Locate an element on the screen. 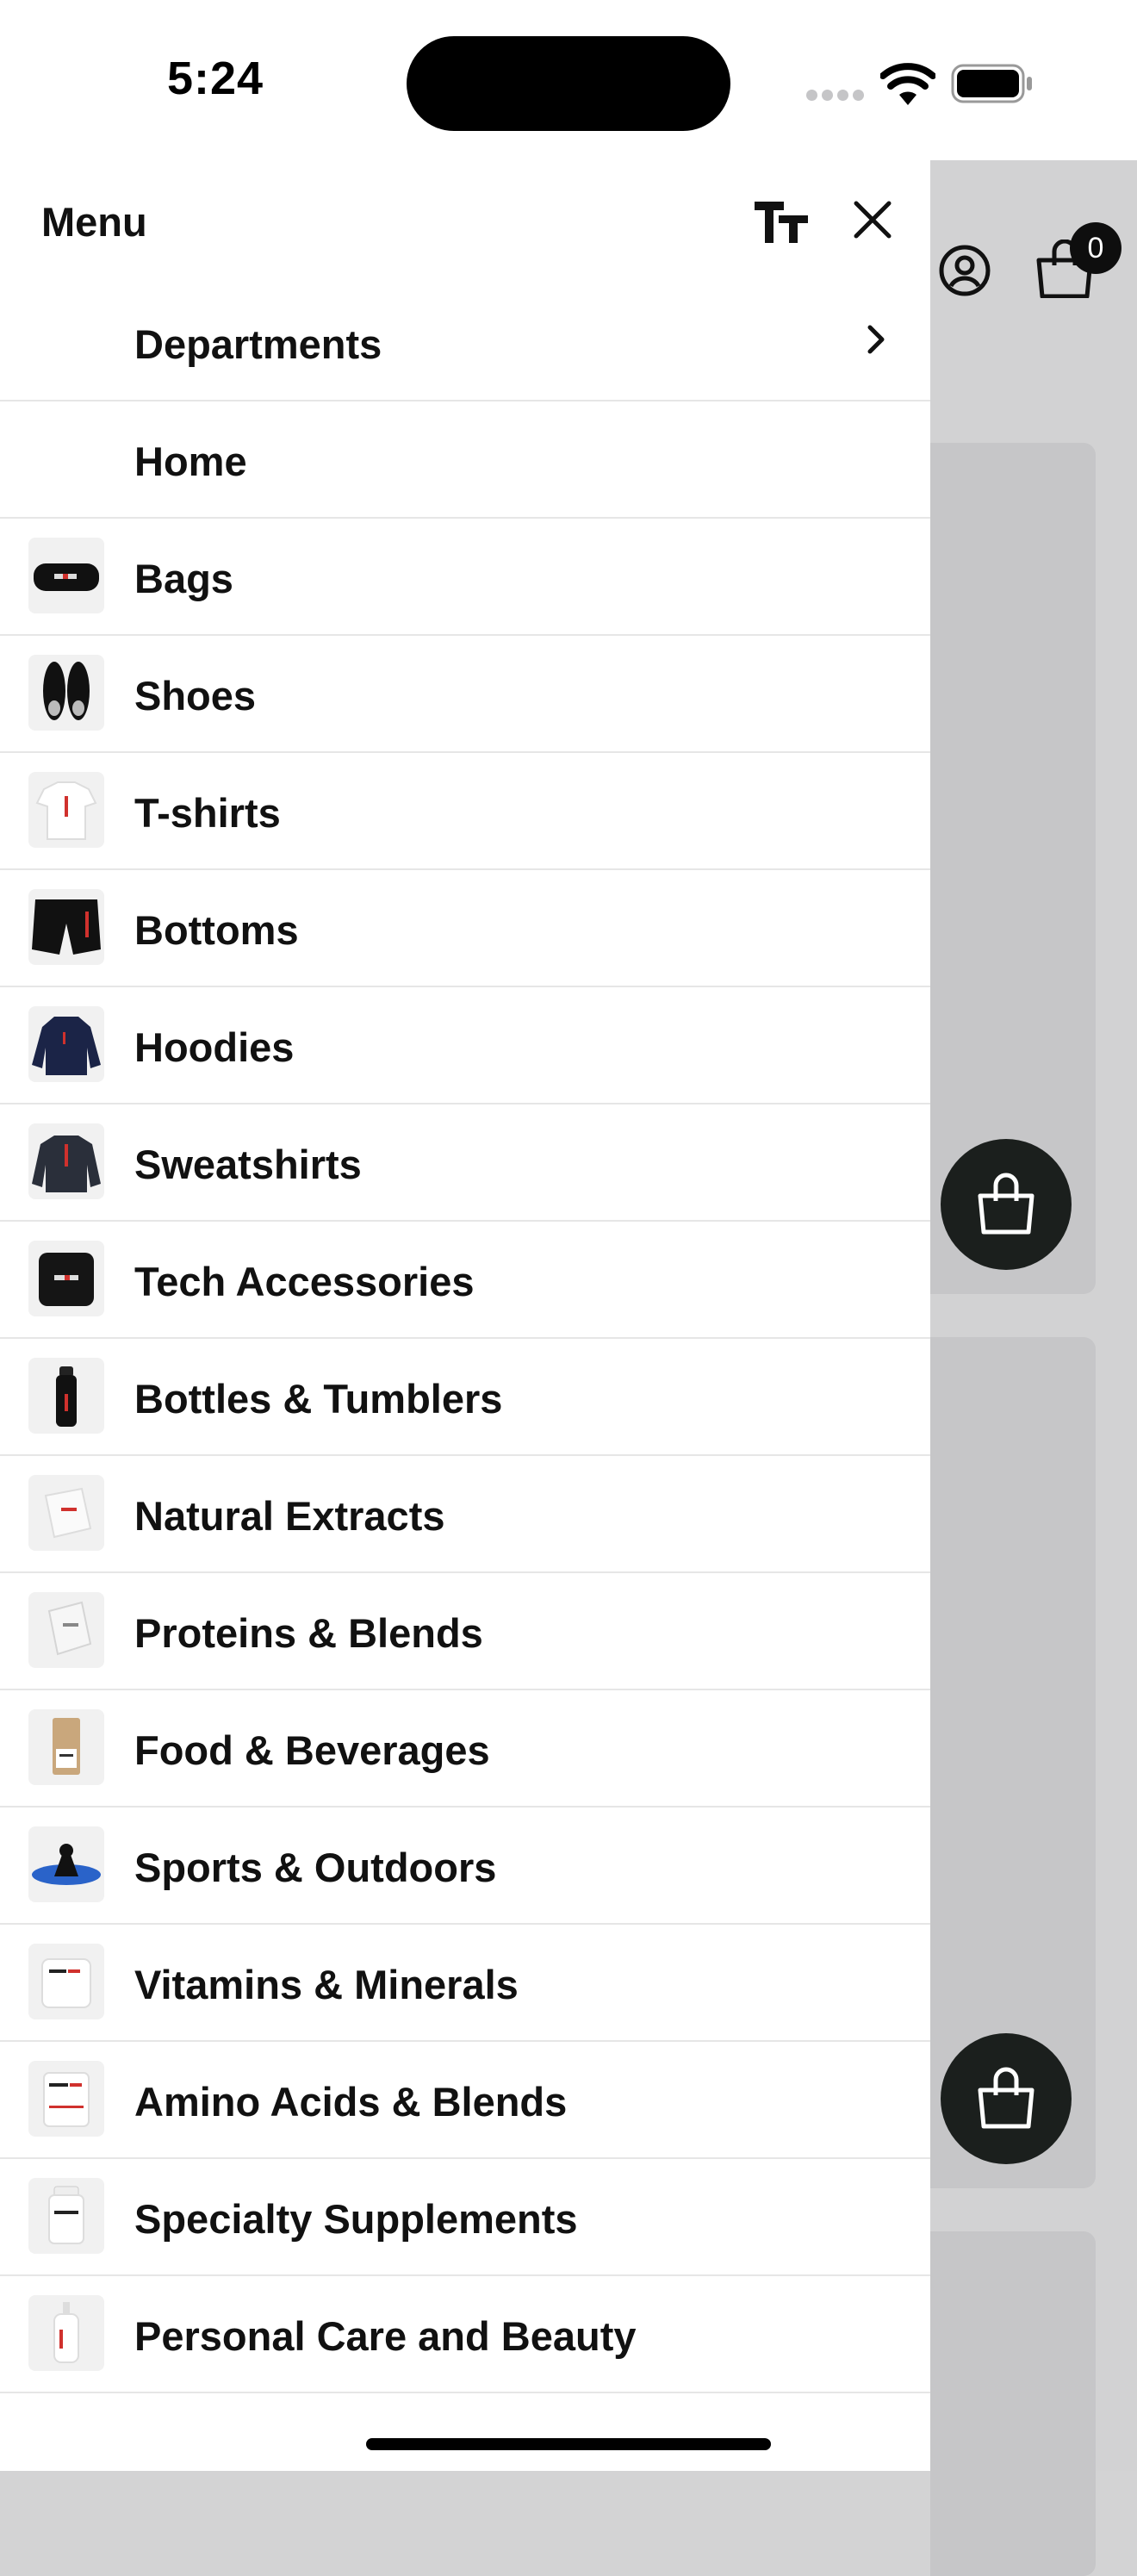  background-header: 0 is located at coordinates (1033, 275).